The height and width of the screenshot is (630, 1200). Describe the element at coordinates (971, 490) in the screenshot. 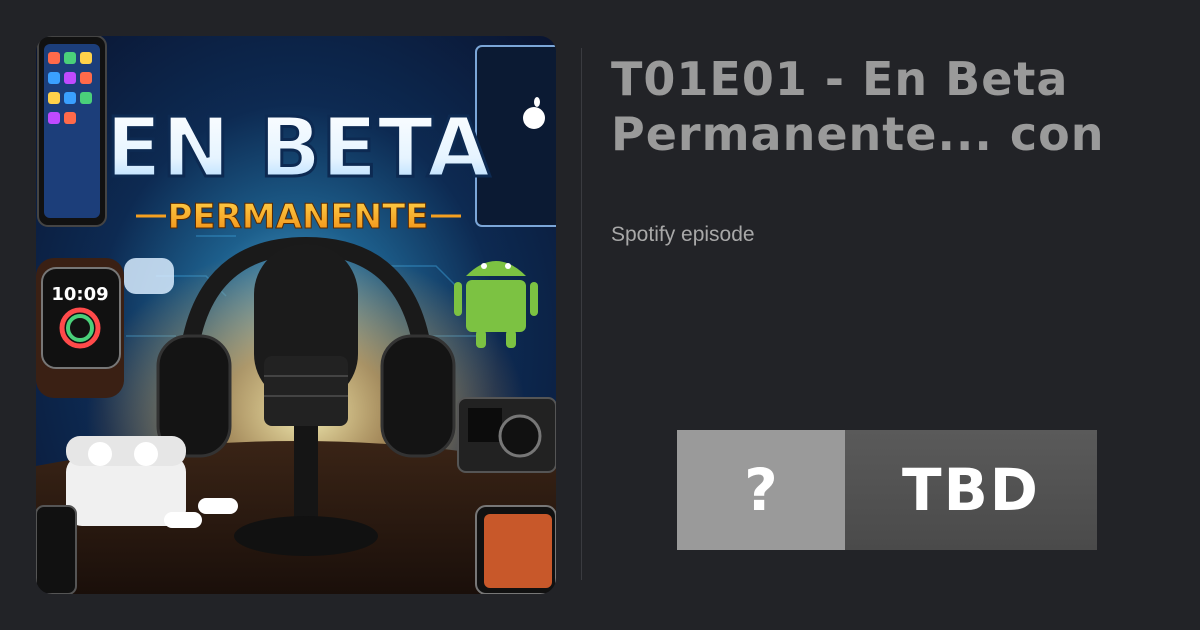

I see `badge-label: TBD` at that location.